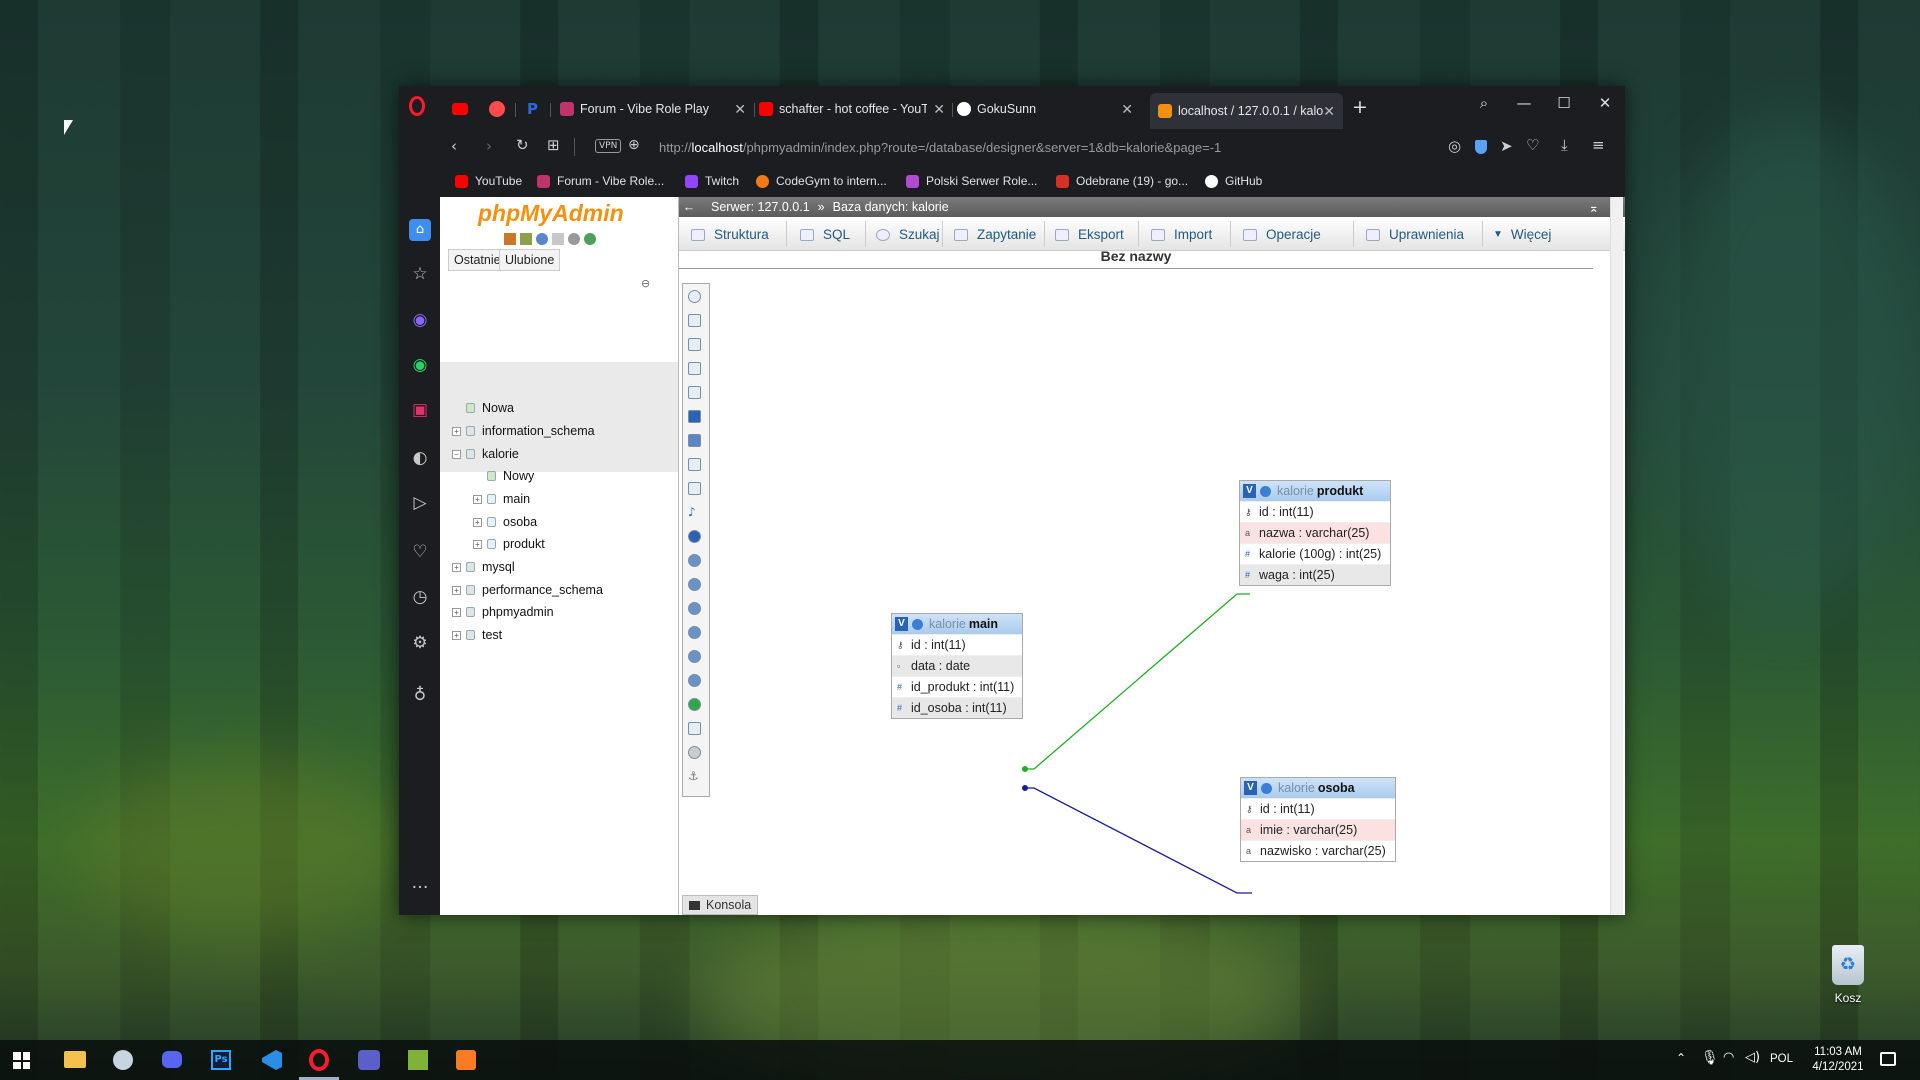 The width and height of the screenshot is (1920, 1080). Describe the element at coordinates (509, 544) in the screenshot. I see `tree-item-produkt: + produkt` at that location.